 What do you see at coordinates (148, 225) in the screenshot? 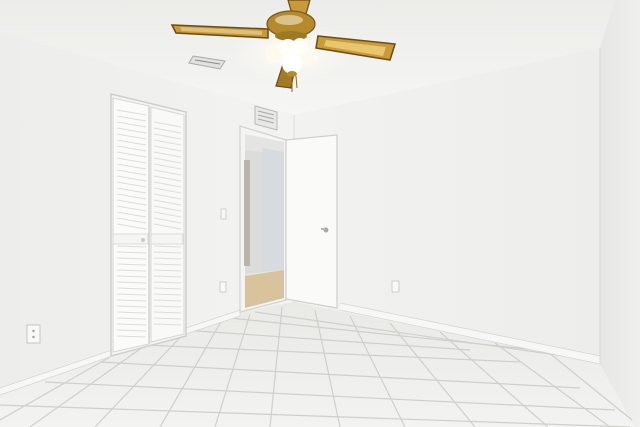
I see `bifold-closet-door` at bounding box center [148, 225].